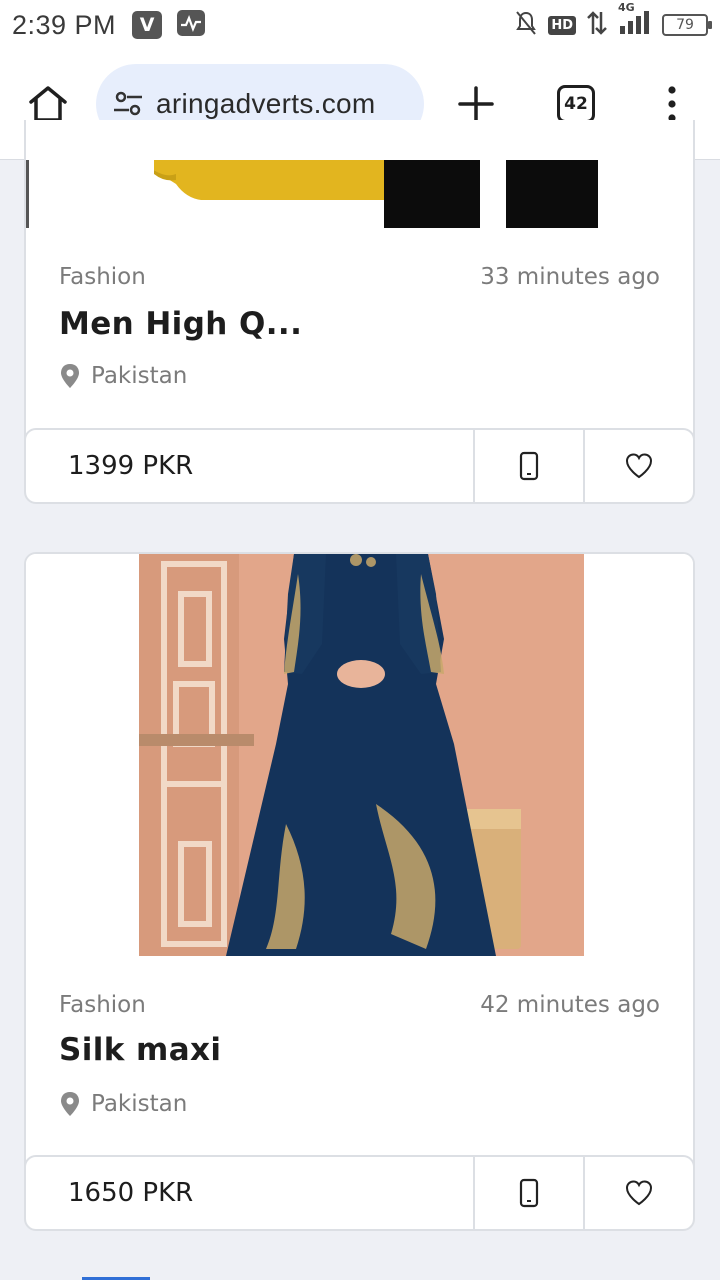 Image resolution: width=720 pixels, height=1280 pixels. I want to click on listing-price: 1650 PKR, so click(131, 1193).